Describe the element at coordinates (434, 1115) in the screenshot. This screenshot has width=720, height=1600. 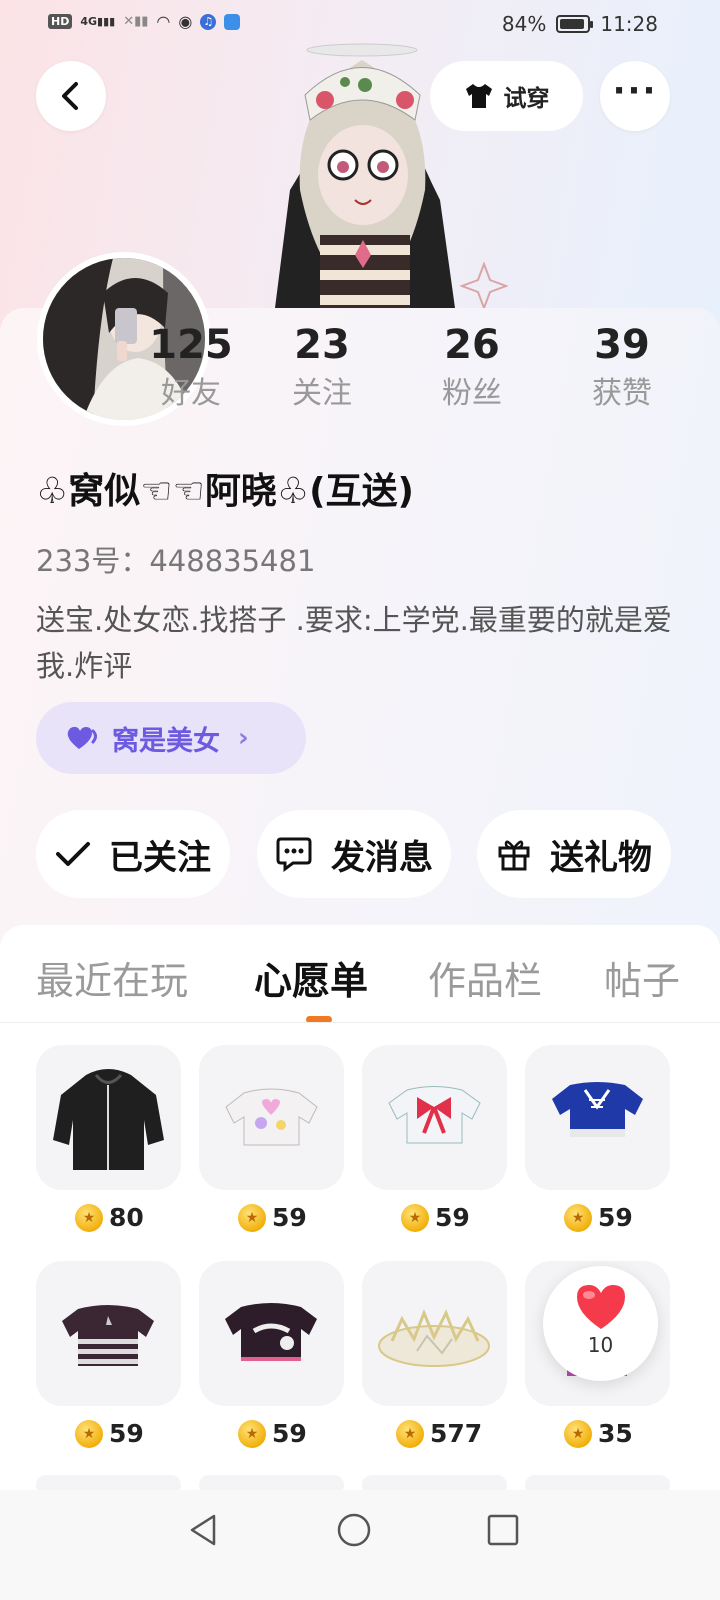
I see `bow-crop-top-icon` at that location.